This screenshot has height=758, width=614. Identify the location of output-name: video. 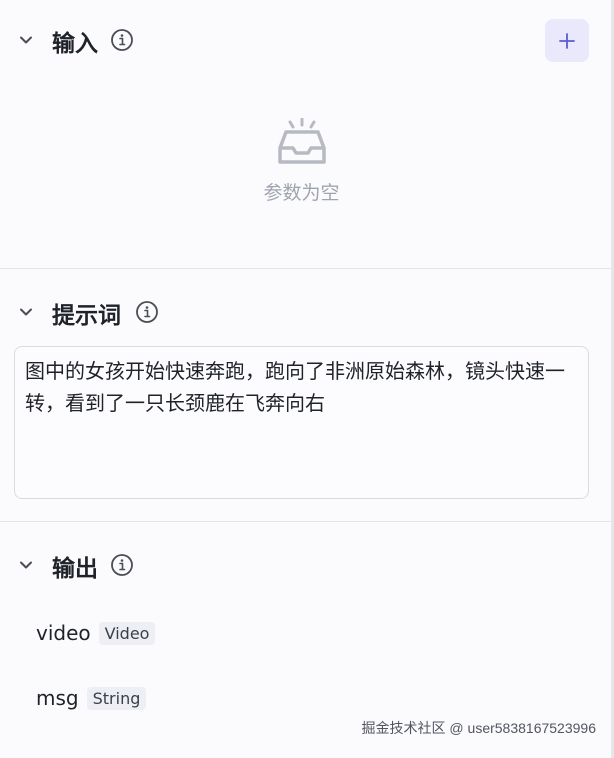
(63, 633).